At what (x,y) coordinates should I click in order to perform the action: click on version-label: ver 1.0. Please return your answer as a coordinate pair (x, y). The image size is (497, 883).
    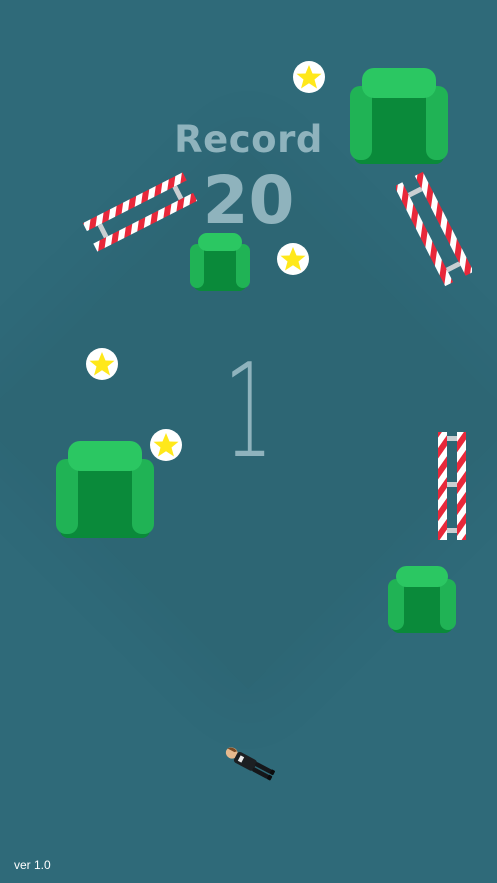
    Looking at the image, I should click on (32, 865).